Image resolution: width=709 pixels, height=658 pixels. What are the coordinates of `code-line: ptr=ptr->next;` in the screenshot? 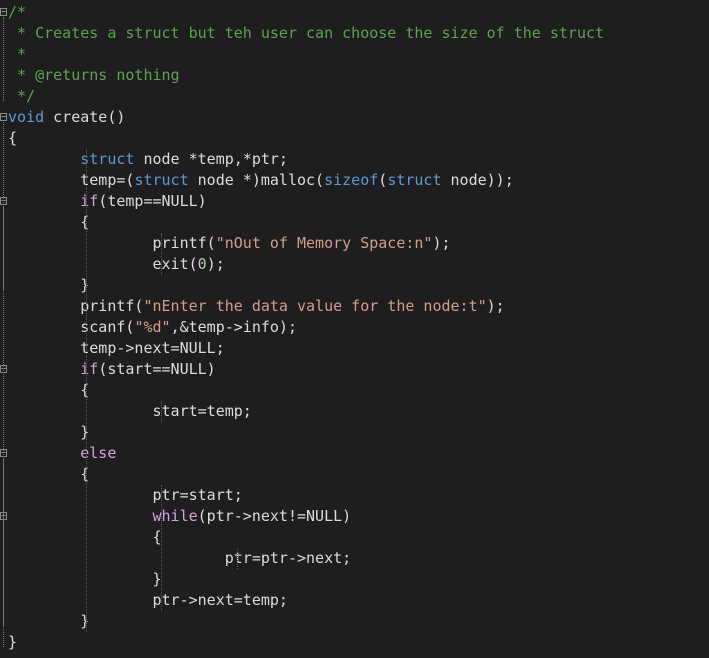 It's located at (179, 558).